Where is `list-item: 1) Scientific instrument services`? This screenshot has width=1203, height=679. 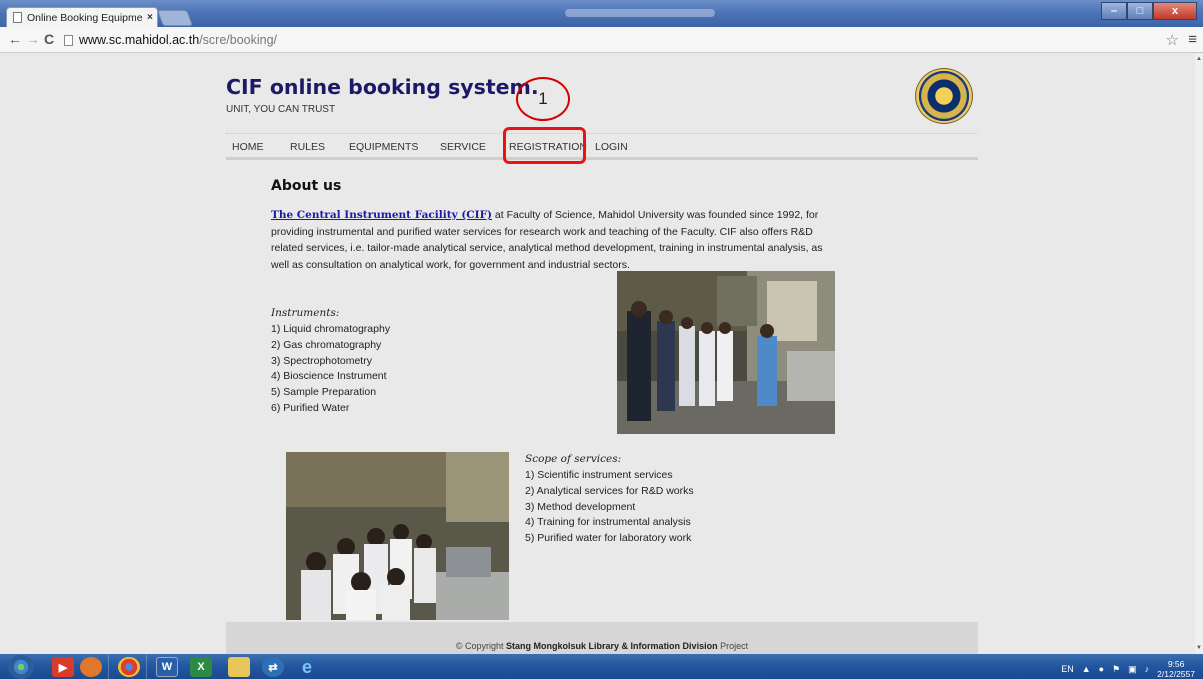
list-item: 1) Scientific instrument services is located at coordinates (599, 475).